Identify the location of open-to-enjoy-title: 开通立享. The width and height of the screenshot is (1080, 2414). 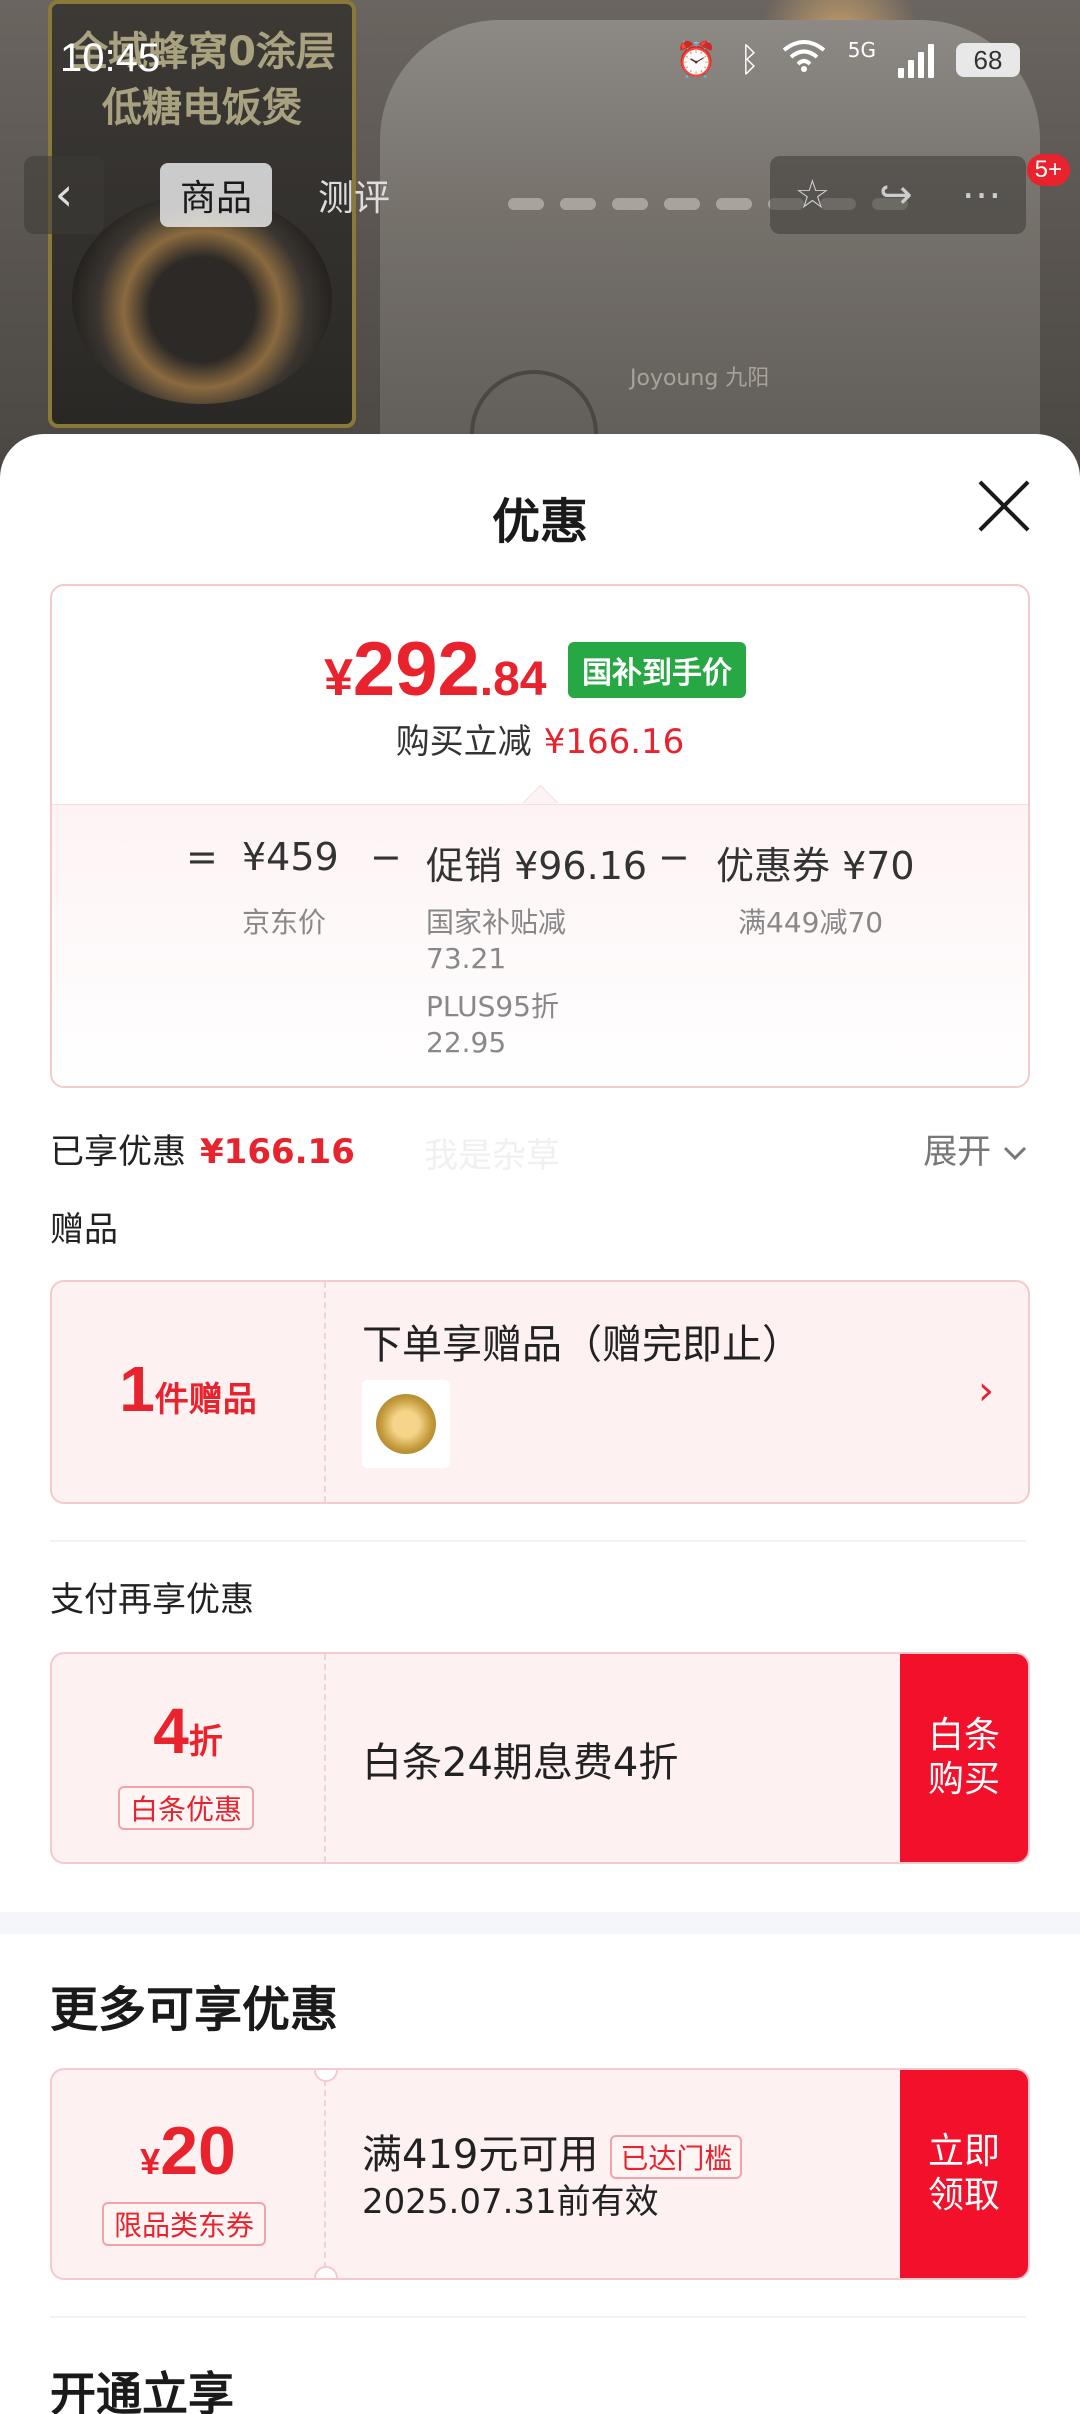
(142, 2390).